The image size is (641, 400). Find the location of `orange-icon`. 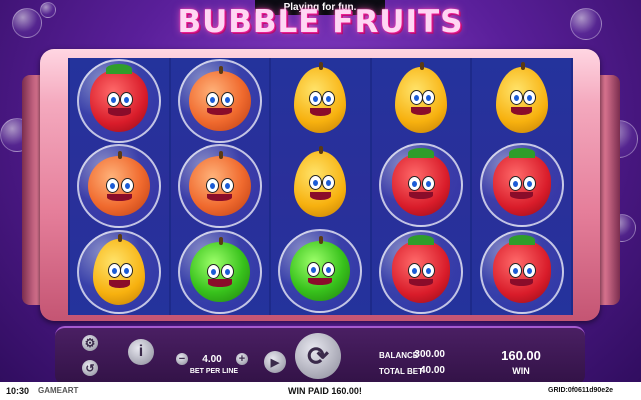

orange-icon is located at coordinates (119, 270).